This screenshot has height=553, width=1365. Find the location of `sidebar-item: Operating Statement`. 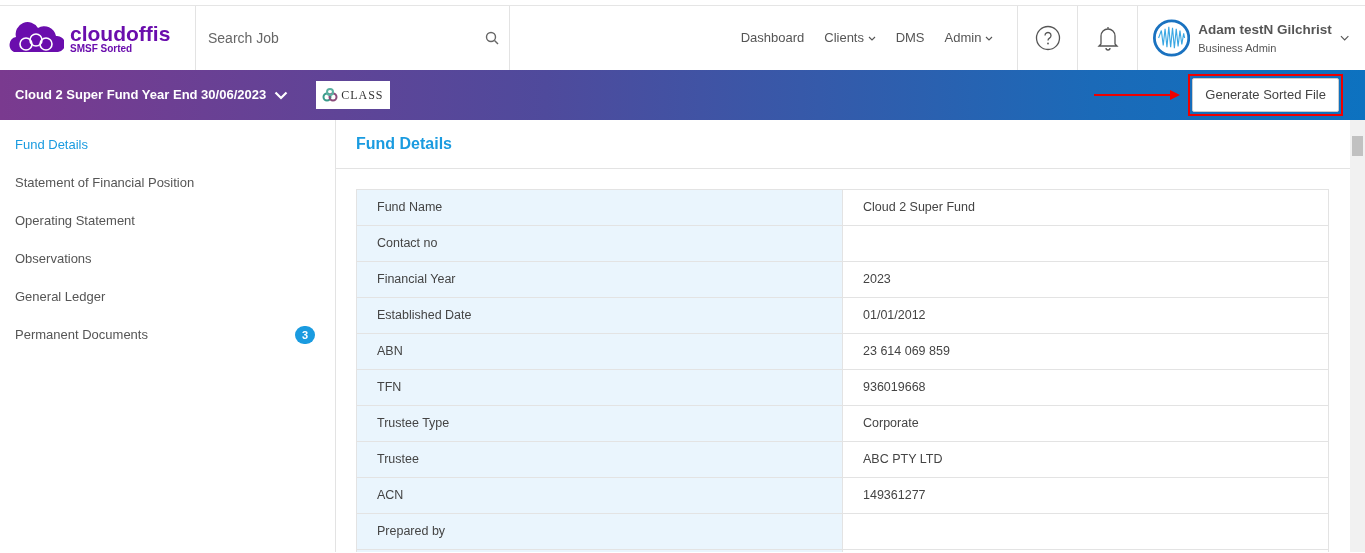

sidebar-item: Operating Statement is located at coordinates (167, 221).